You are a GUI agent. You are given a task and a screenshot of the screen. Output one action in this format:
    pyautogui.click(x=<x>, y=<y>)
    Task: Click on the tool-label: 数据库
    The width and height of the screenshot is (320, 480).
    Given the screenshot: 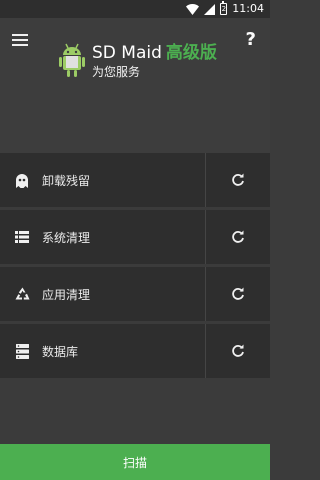 What is the action you would take?
    pyautogui.click(x=60, y=351)
    